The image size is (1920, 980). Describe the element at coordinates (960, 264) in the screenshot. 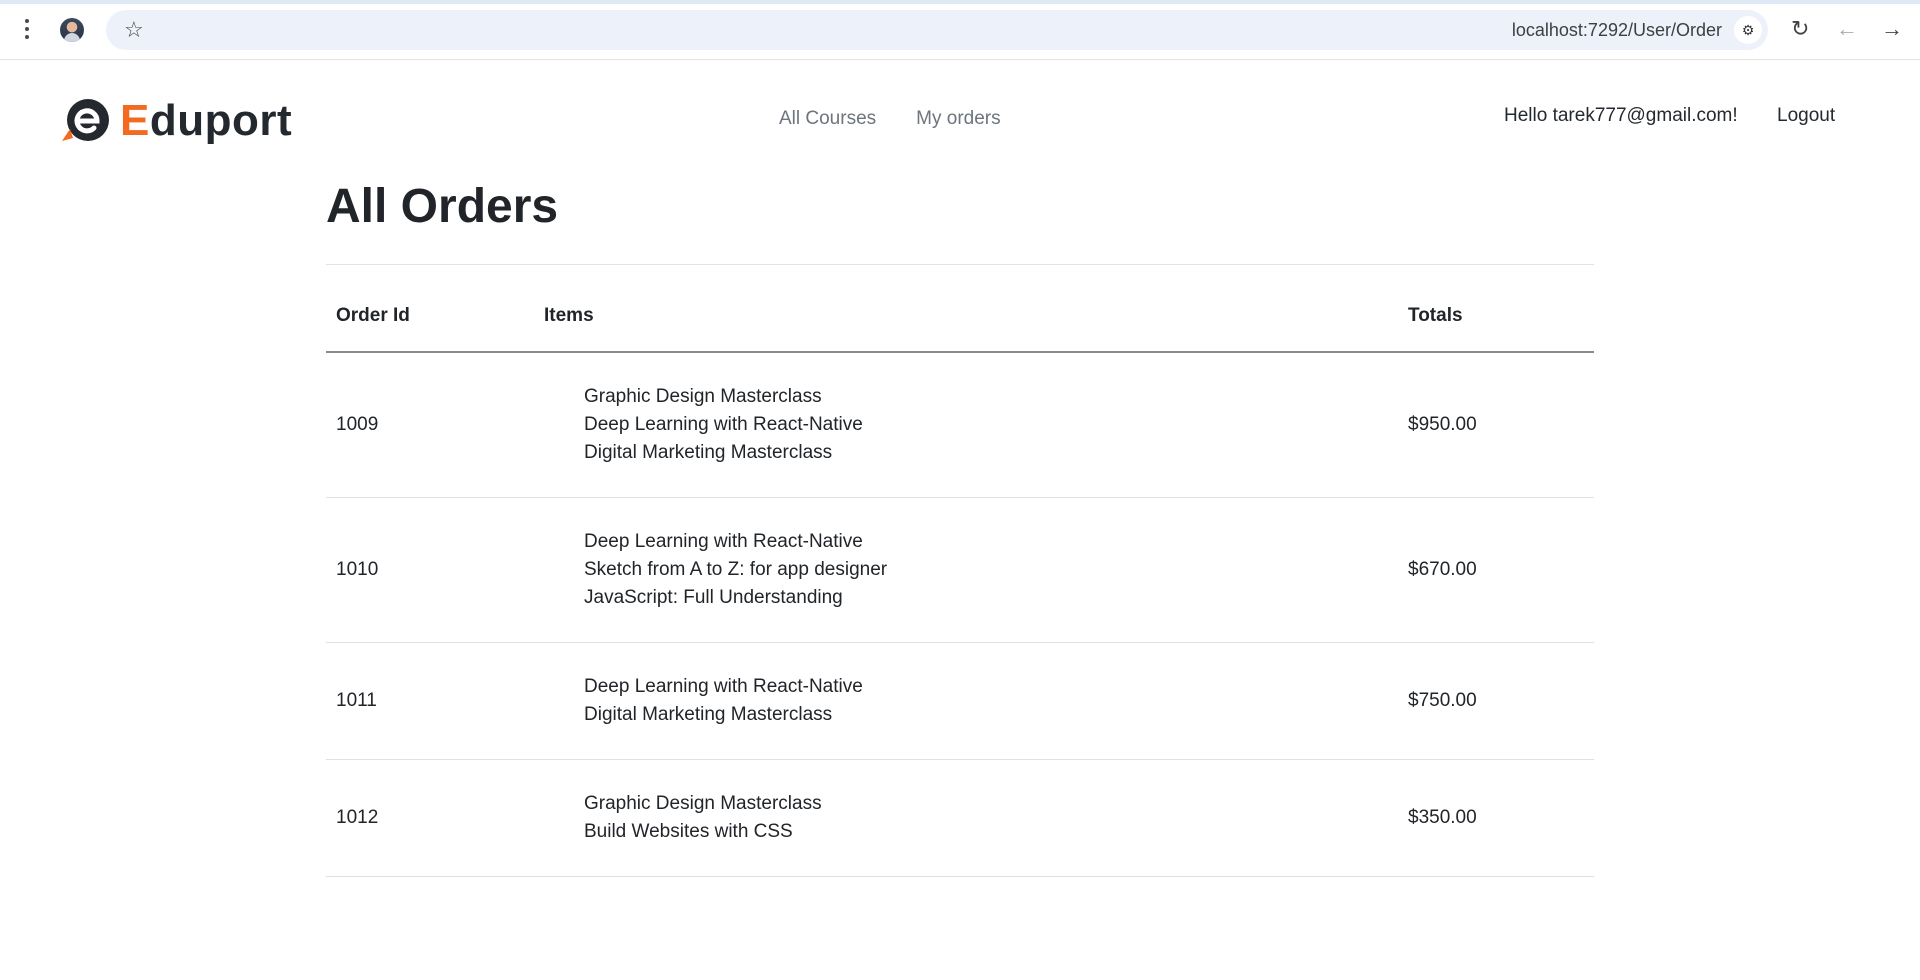

I see `title-divider` at that location.